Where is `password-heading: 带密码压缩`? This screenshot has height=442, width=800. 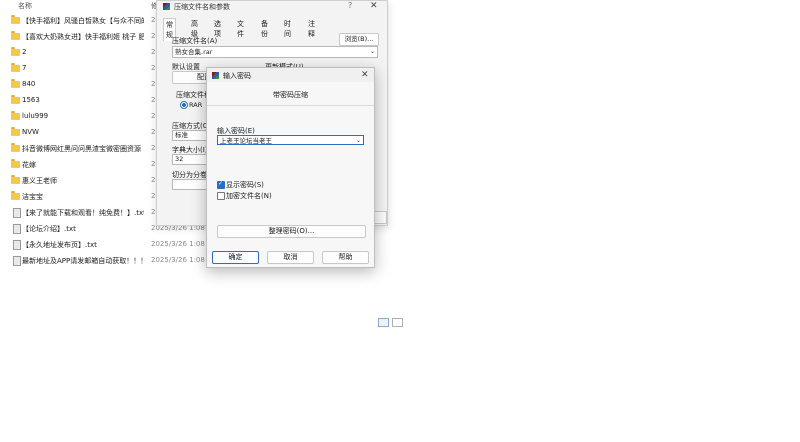 password-heading: 带密码压缩 is located at coordinates (290, 95).